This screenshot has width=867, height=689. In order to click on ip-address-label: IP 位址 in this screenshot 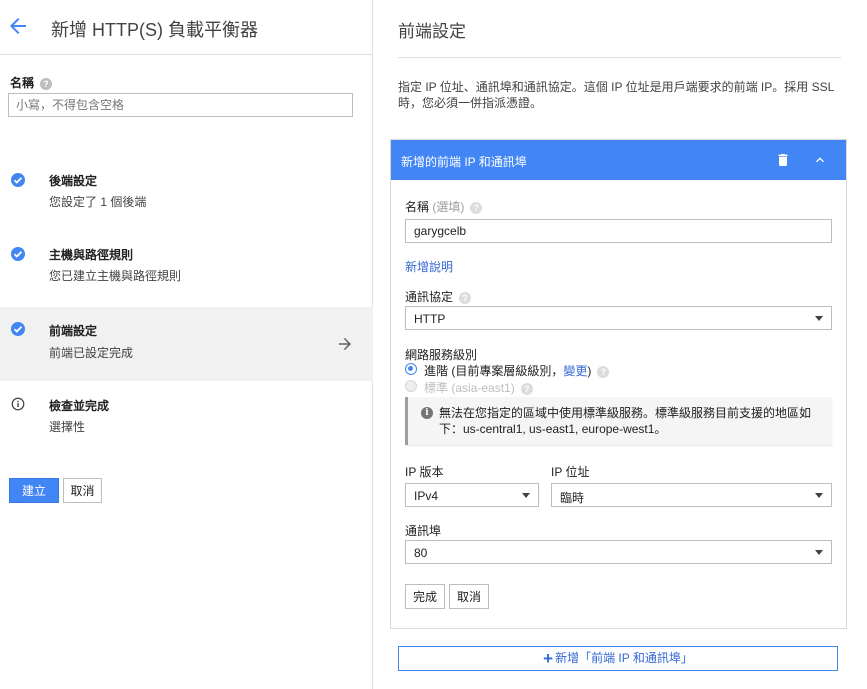, I will do `click(570, 472)`.